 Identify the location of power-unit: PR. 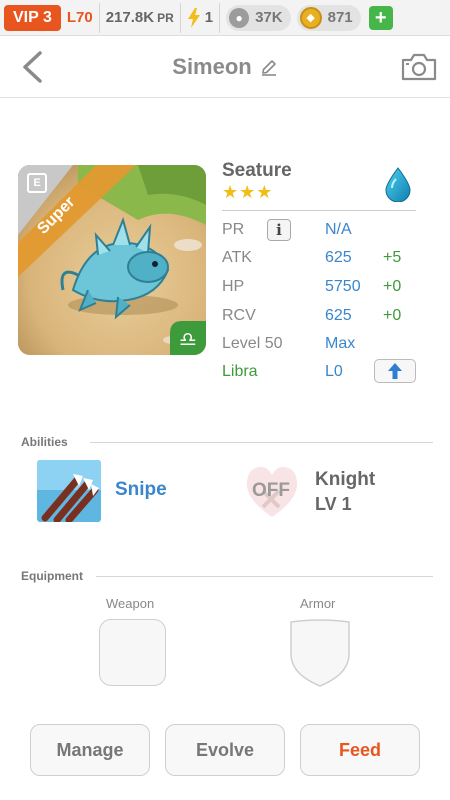
(165, 17).